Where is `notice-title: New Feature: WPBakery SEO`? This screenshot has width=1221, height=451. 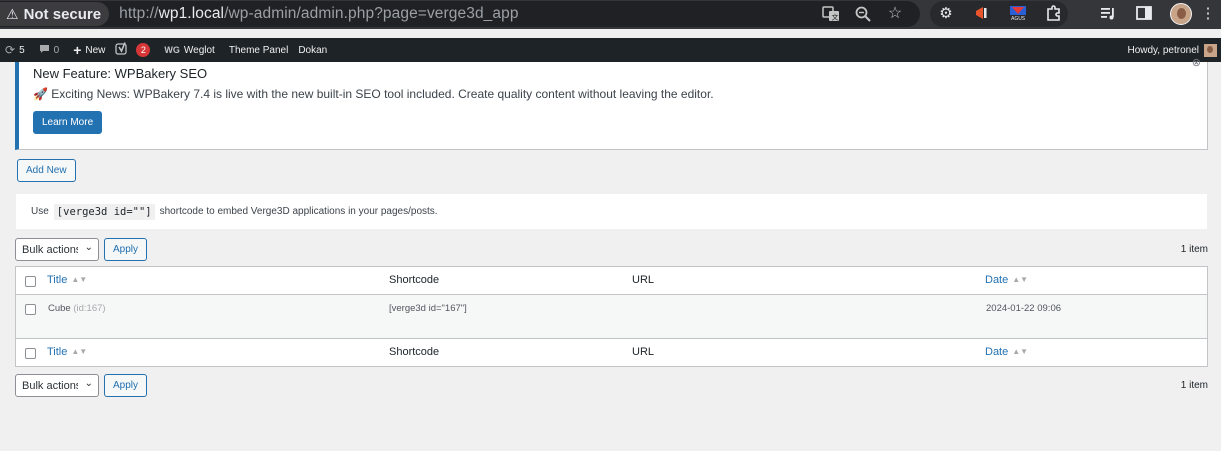 notice-title: New Feature: WPBakery SEO is located at coordinates (120, 73).